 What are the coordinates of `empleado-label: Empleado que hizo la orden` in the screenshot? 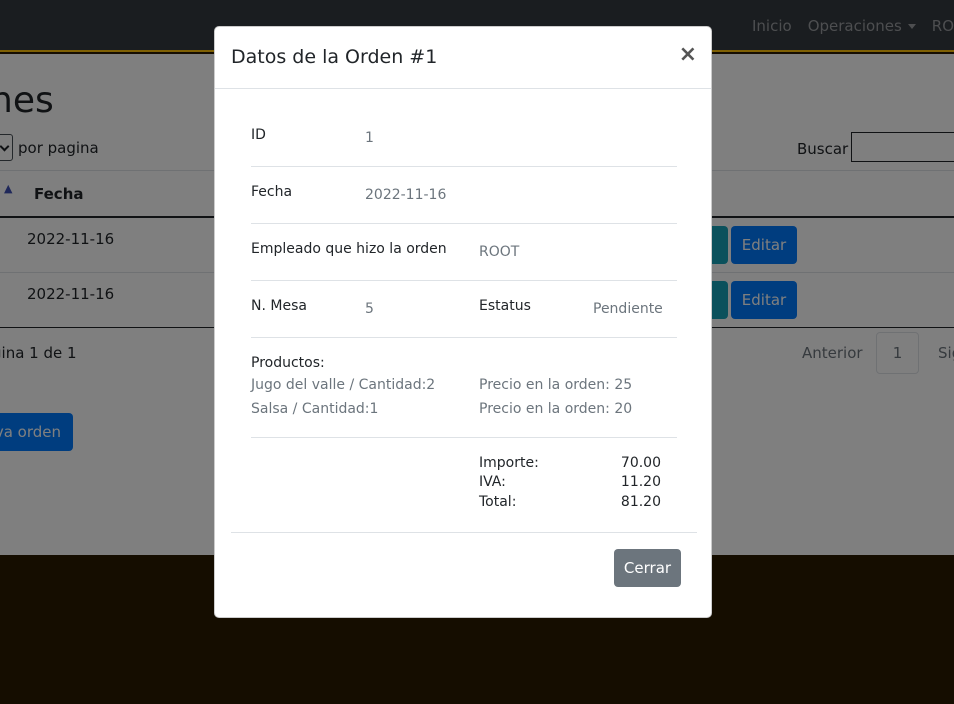 It's located at (349, 249).